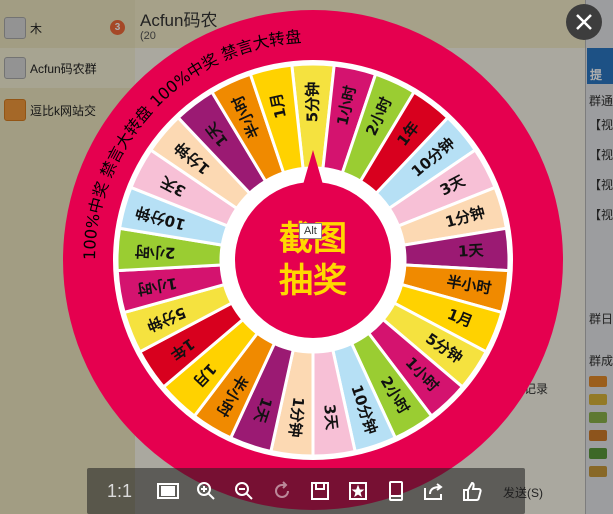 The width and height of the screenshot is (613, 514). I want to click on center-line-2: 抽奖, so click(313, 281).